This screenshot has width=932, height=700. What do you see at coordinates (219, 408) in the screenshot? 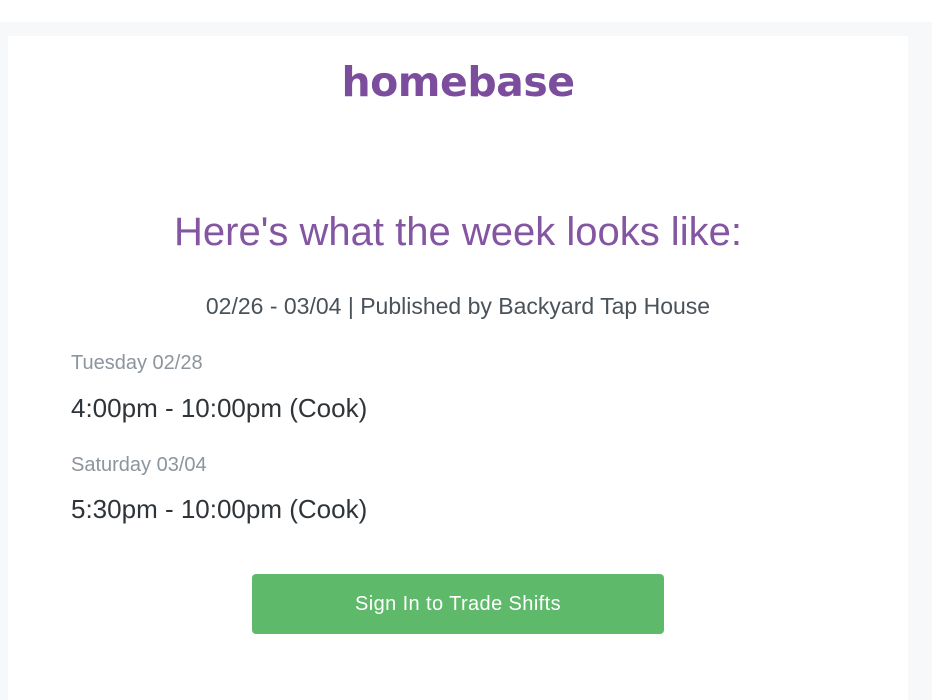
I see `shift-time: 4:00pm - 10:00pm (Cook)` at bounding box center [219, 408].